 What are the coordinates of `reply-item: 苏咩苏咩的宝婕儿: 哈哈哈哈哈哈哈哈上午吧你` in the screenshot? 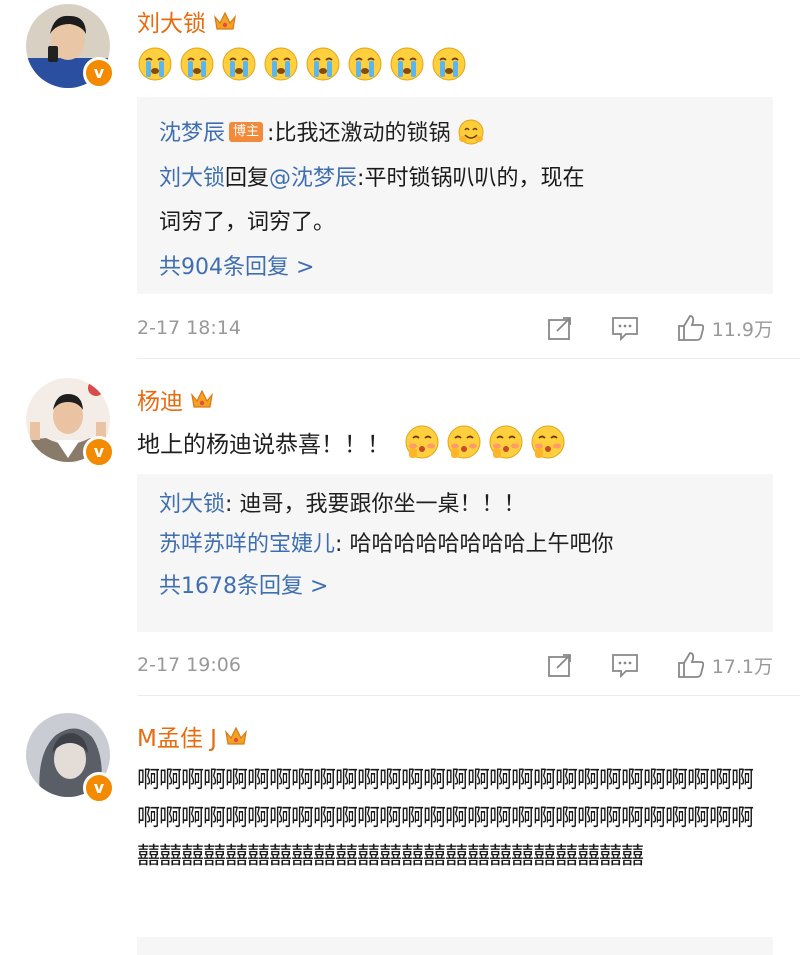 It's located at (455, 545).